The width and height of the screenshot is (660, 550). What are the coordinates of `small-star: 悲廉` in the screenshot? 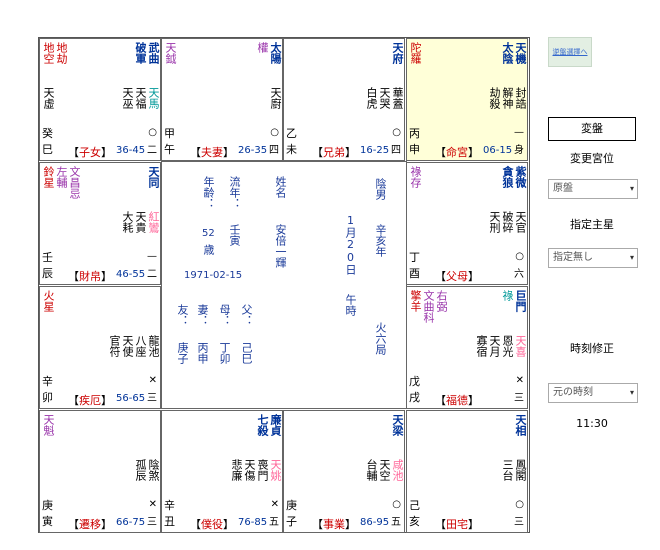 It's located at (236, 470).